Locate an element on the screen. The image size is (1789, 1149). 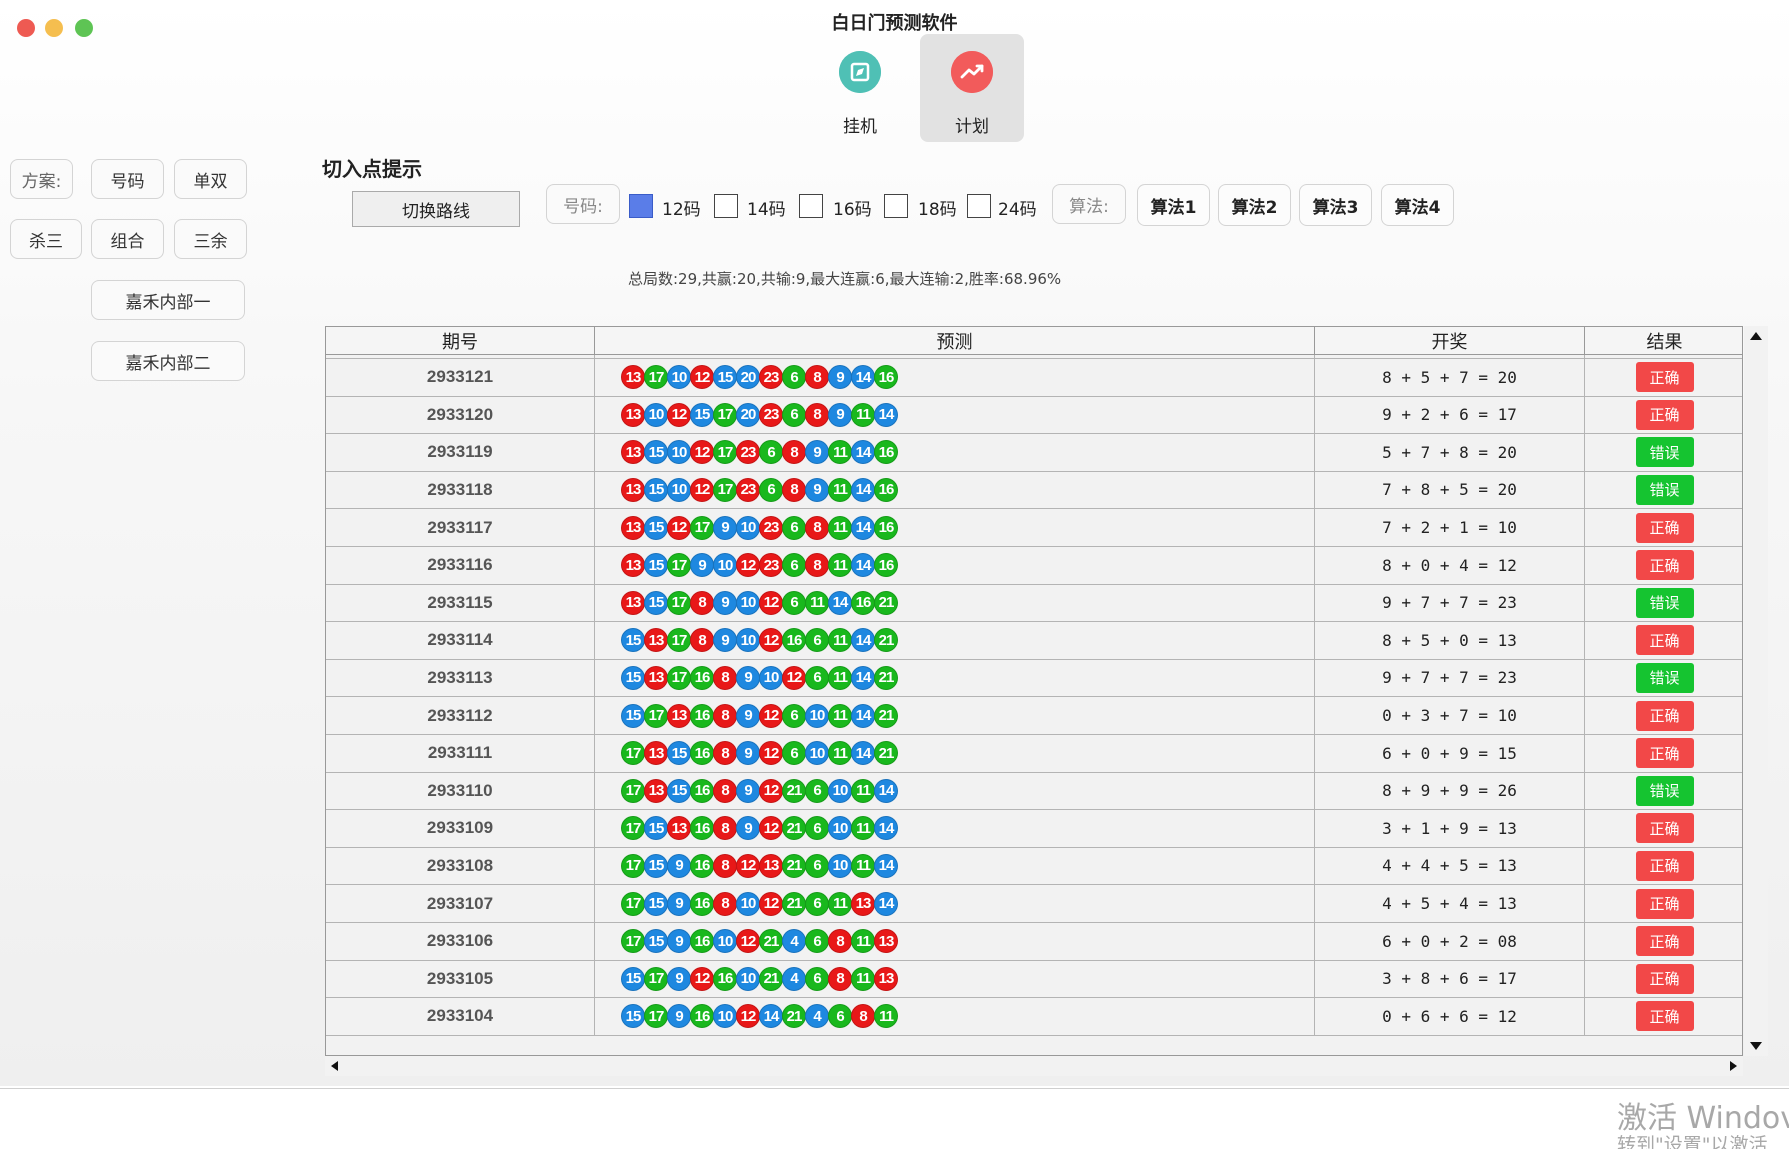
period-cell: 2933119 is located at coordinates (460, 452).